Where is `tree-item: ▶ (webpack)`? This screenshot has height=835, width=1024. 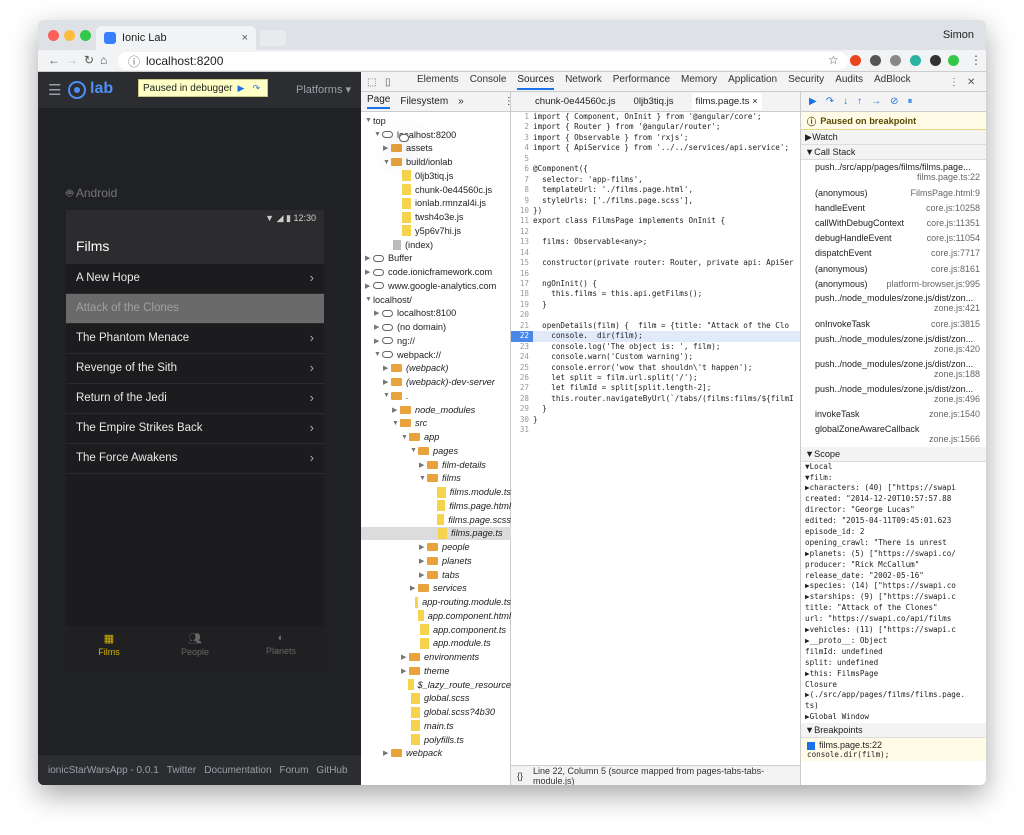 tree-item: ▶ (webpack) is located at coordinates (436, 369).